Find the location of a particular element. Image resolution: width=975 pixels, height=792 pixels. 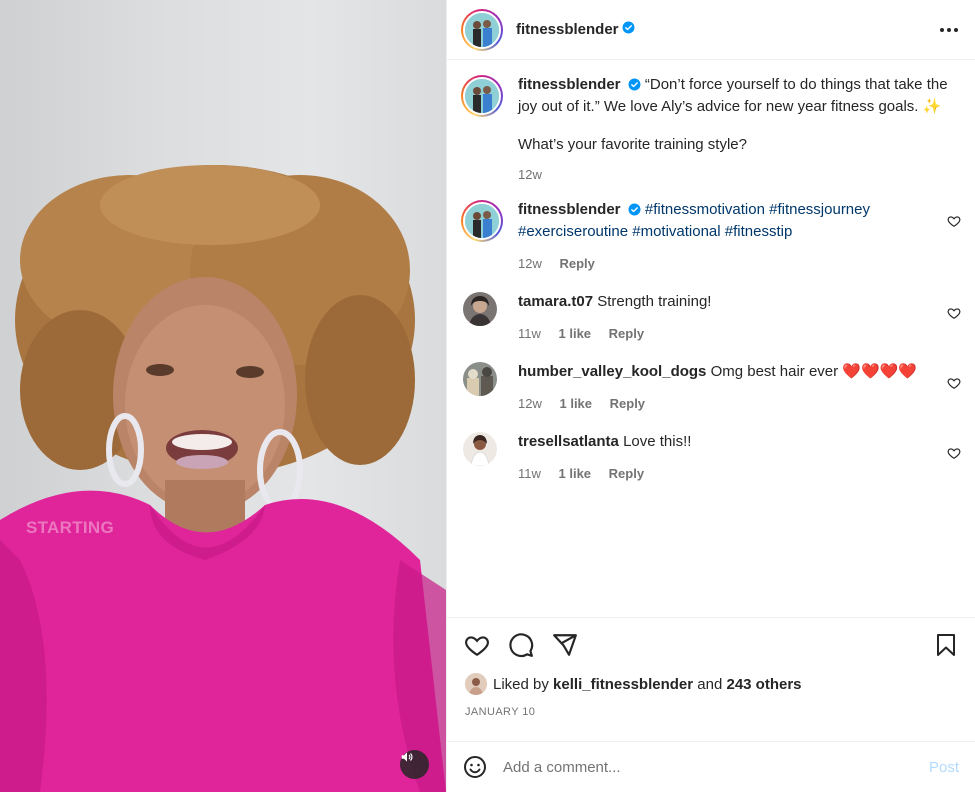

video-overlay-caption: STARTING is located at coordinates (70, 527).